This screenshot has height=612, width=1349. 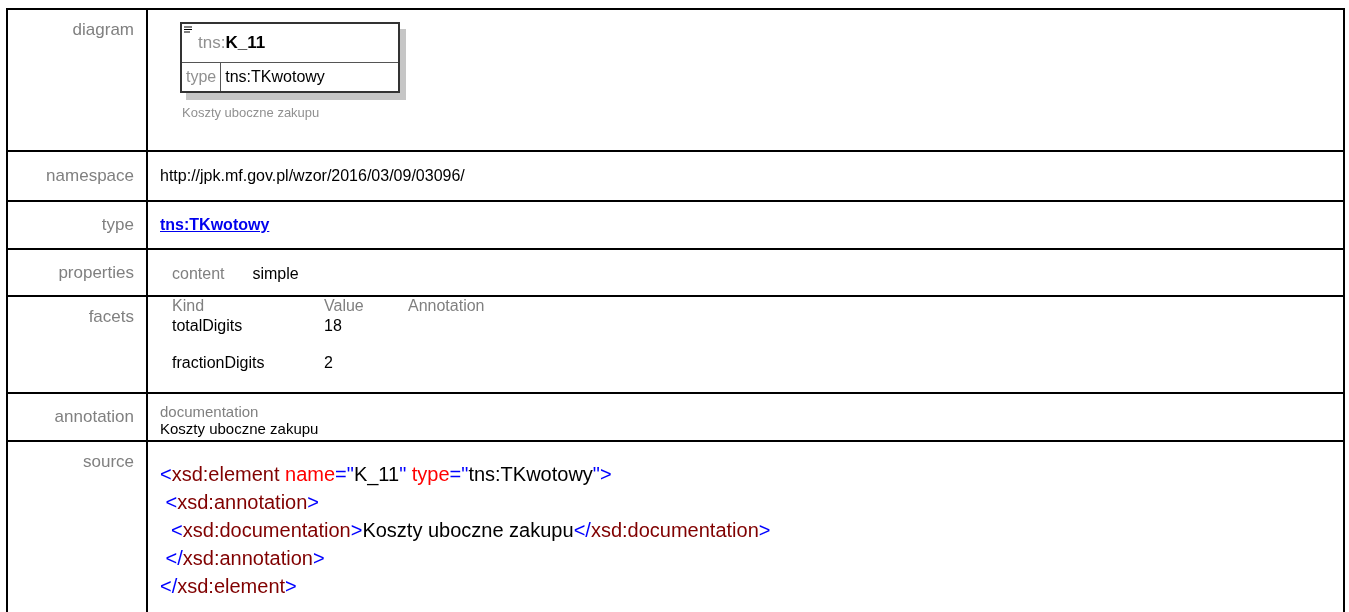 I want to click on element-name: tns:K_11, so click(x=232, y=43).